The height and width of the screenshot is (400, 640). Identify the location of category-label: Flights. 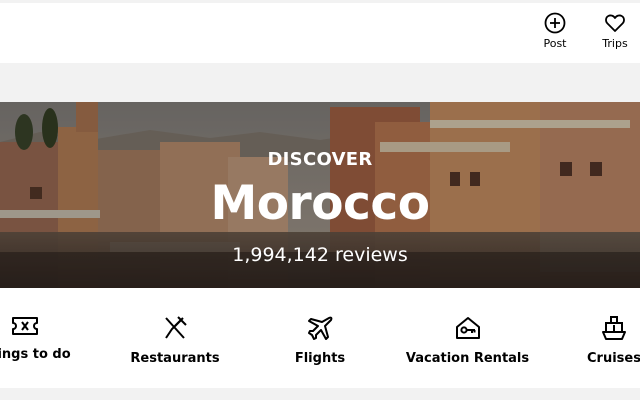
(320, 358).